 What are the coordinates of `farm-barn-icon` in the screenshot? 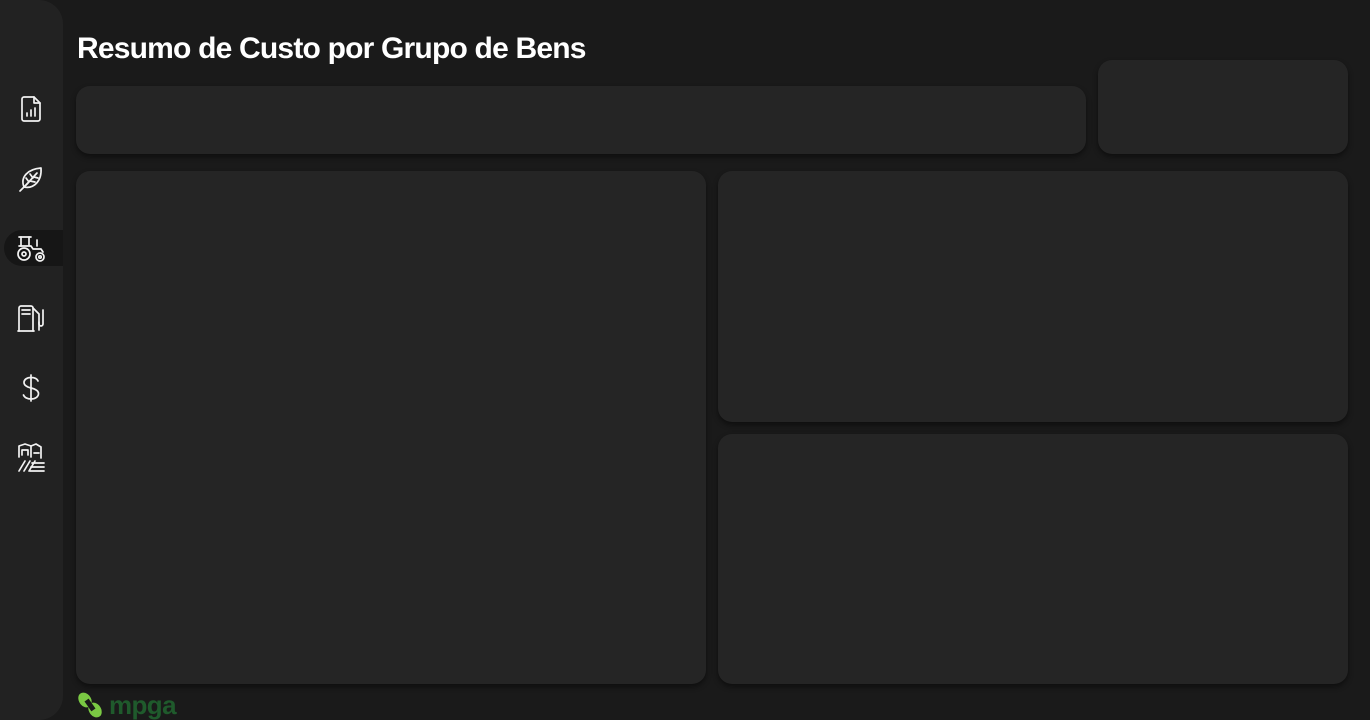 It's located at (31, 457).